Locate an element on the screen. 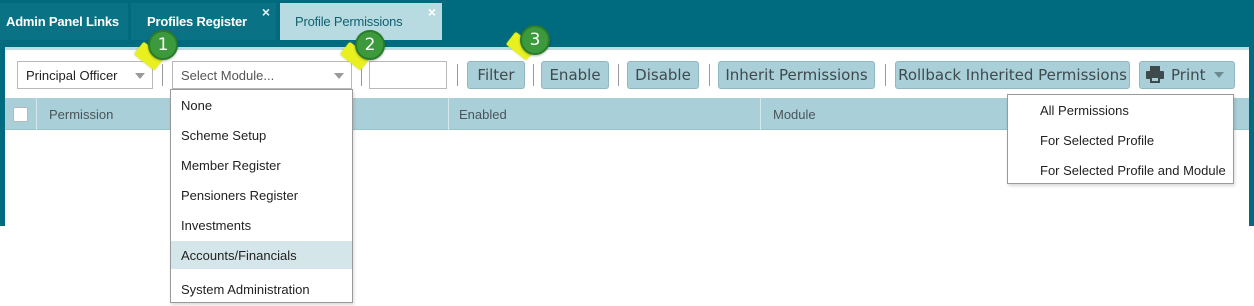  officer-select-value: Principal Officer is located at coordinates (72, 75).